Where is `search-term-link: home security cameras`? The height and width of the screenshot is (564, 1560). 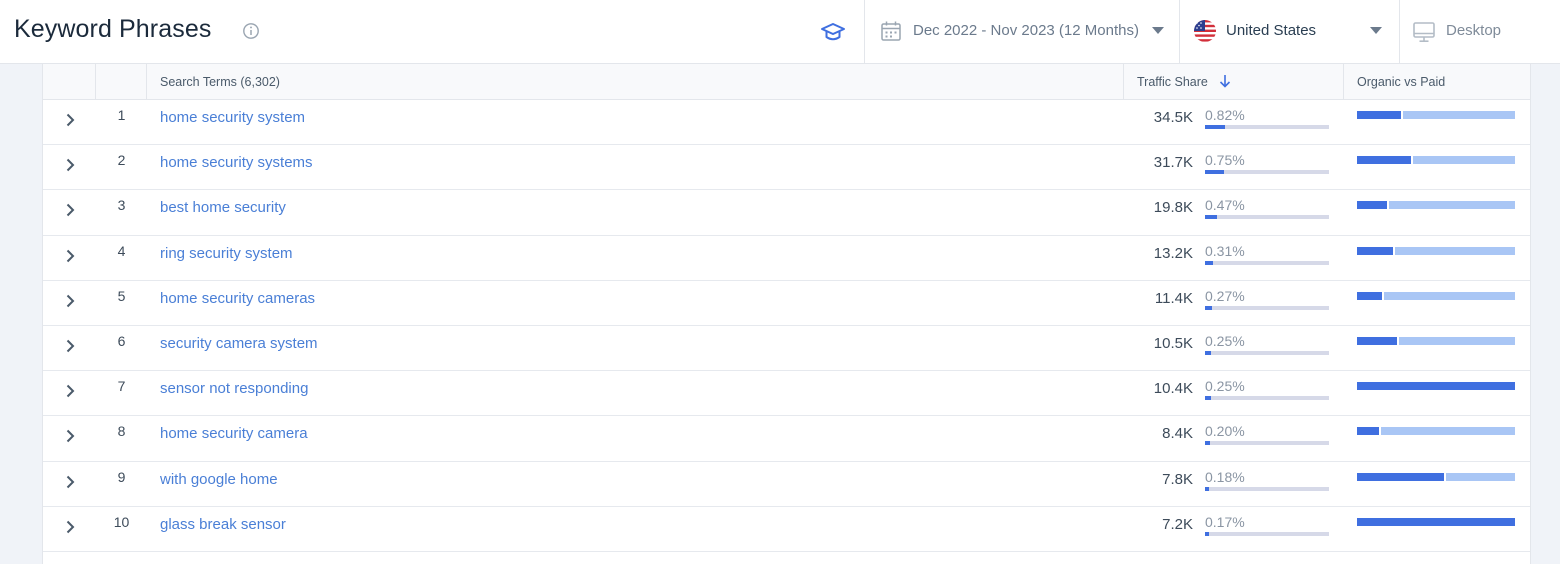
search-term-link: home security cameras is located at coordinates (237, 298).